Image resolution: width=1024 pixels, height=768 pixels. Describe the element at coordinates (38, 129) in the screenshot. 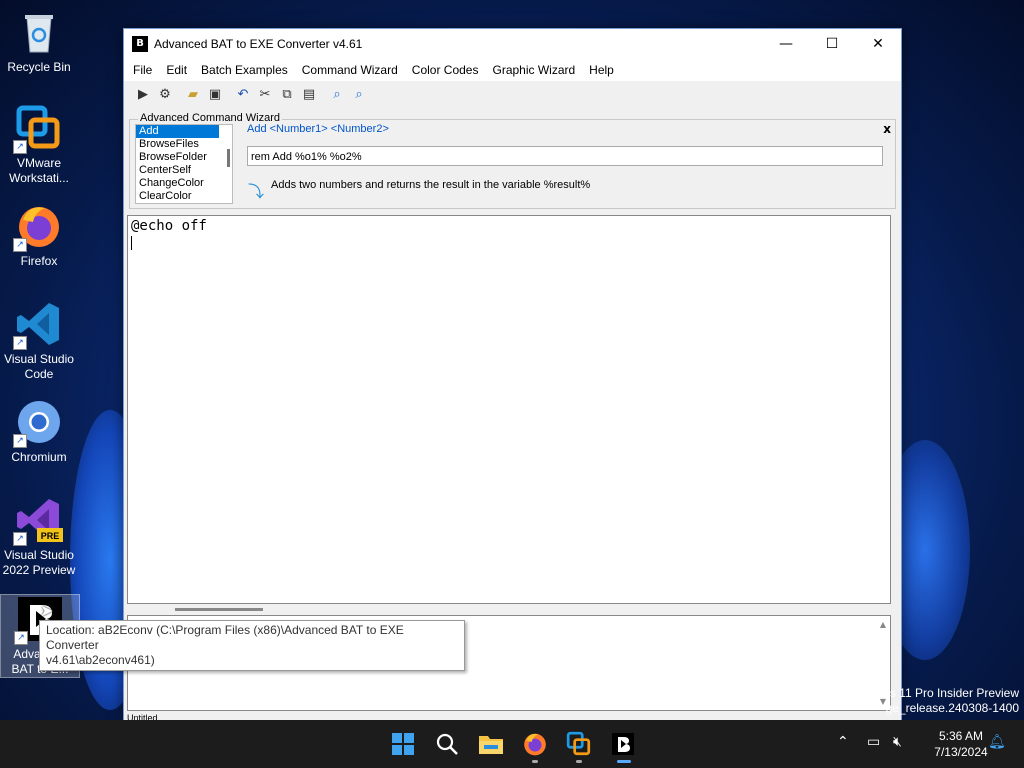

I see `vmware-icon: ↗` at that location.